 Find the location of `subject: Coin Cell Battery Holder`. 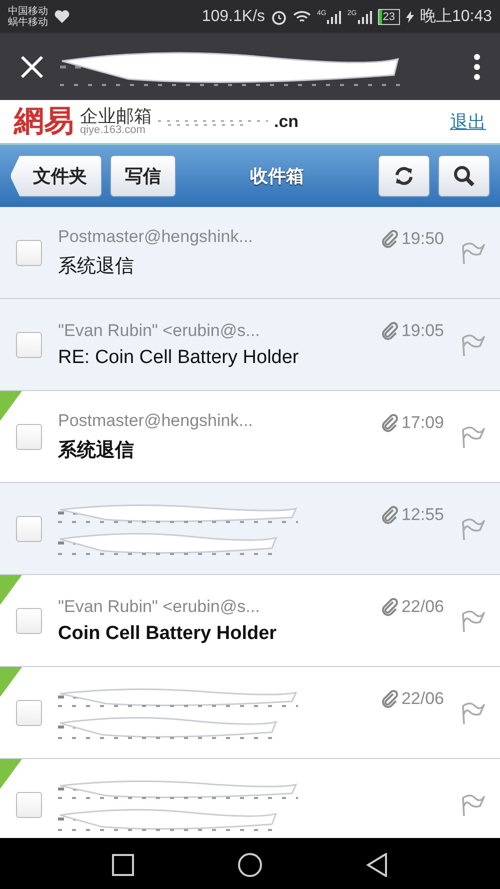

subject: Coin Cell Battery Holder is located at coordinates (168, 633).